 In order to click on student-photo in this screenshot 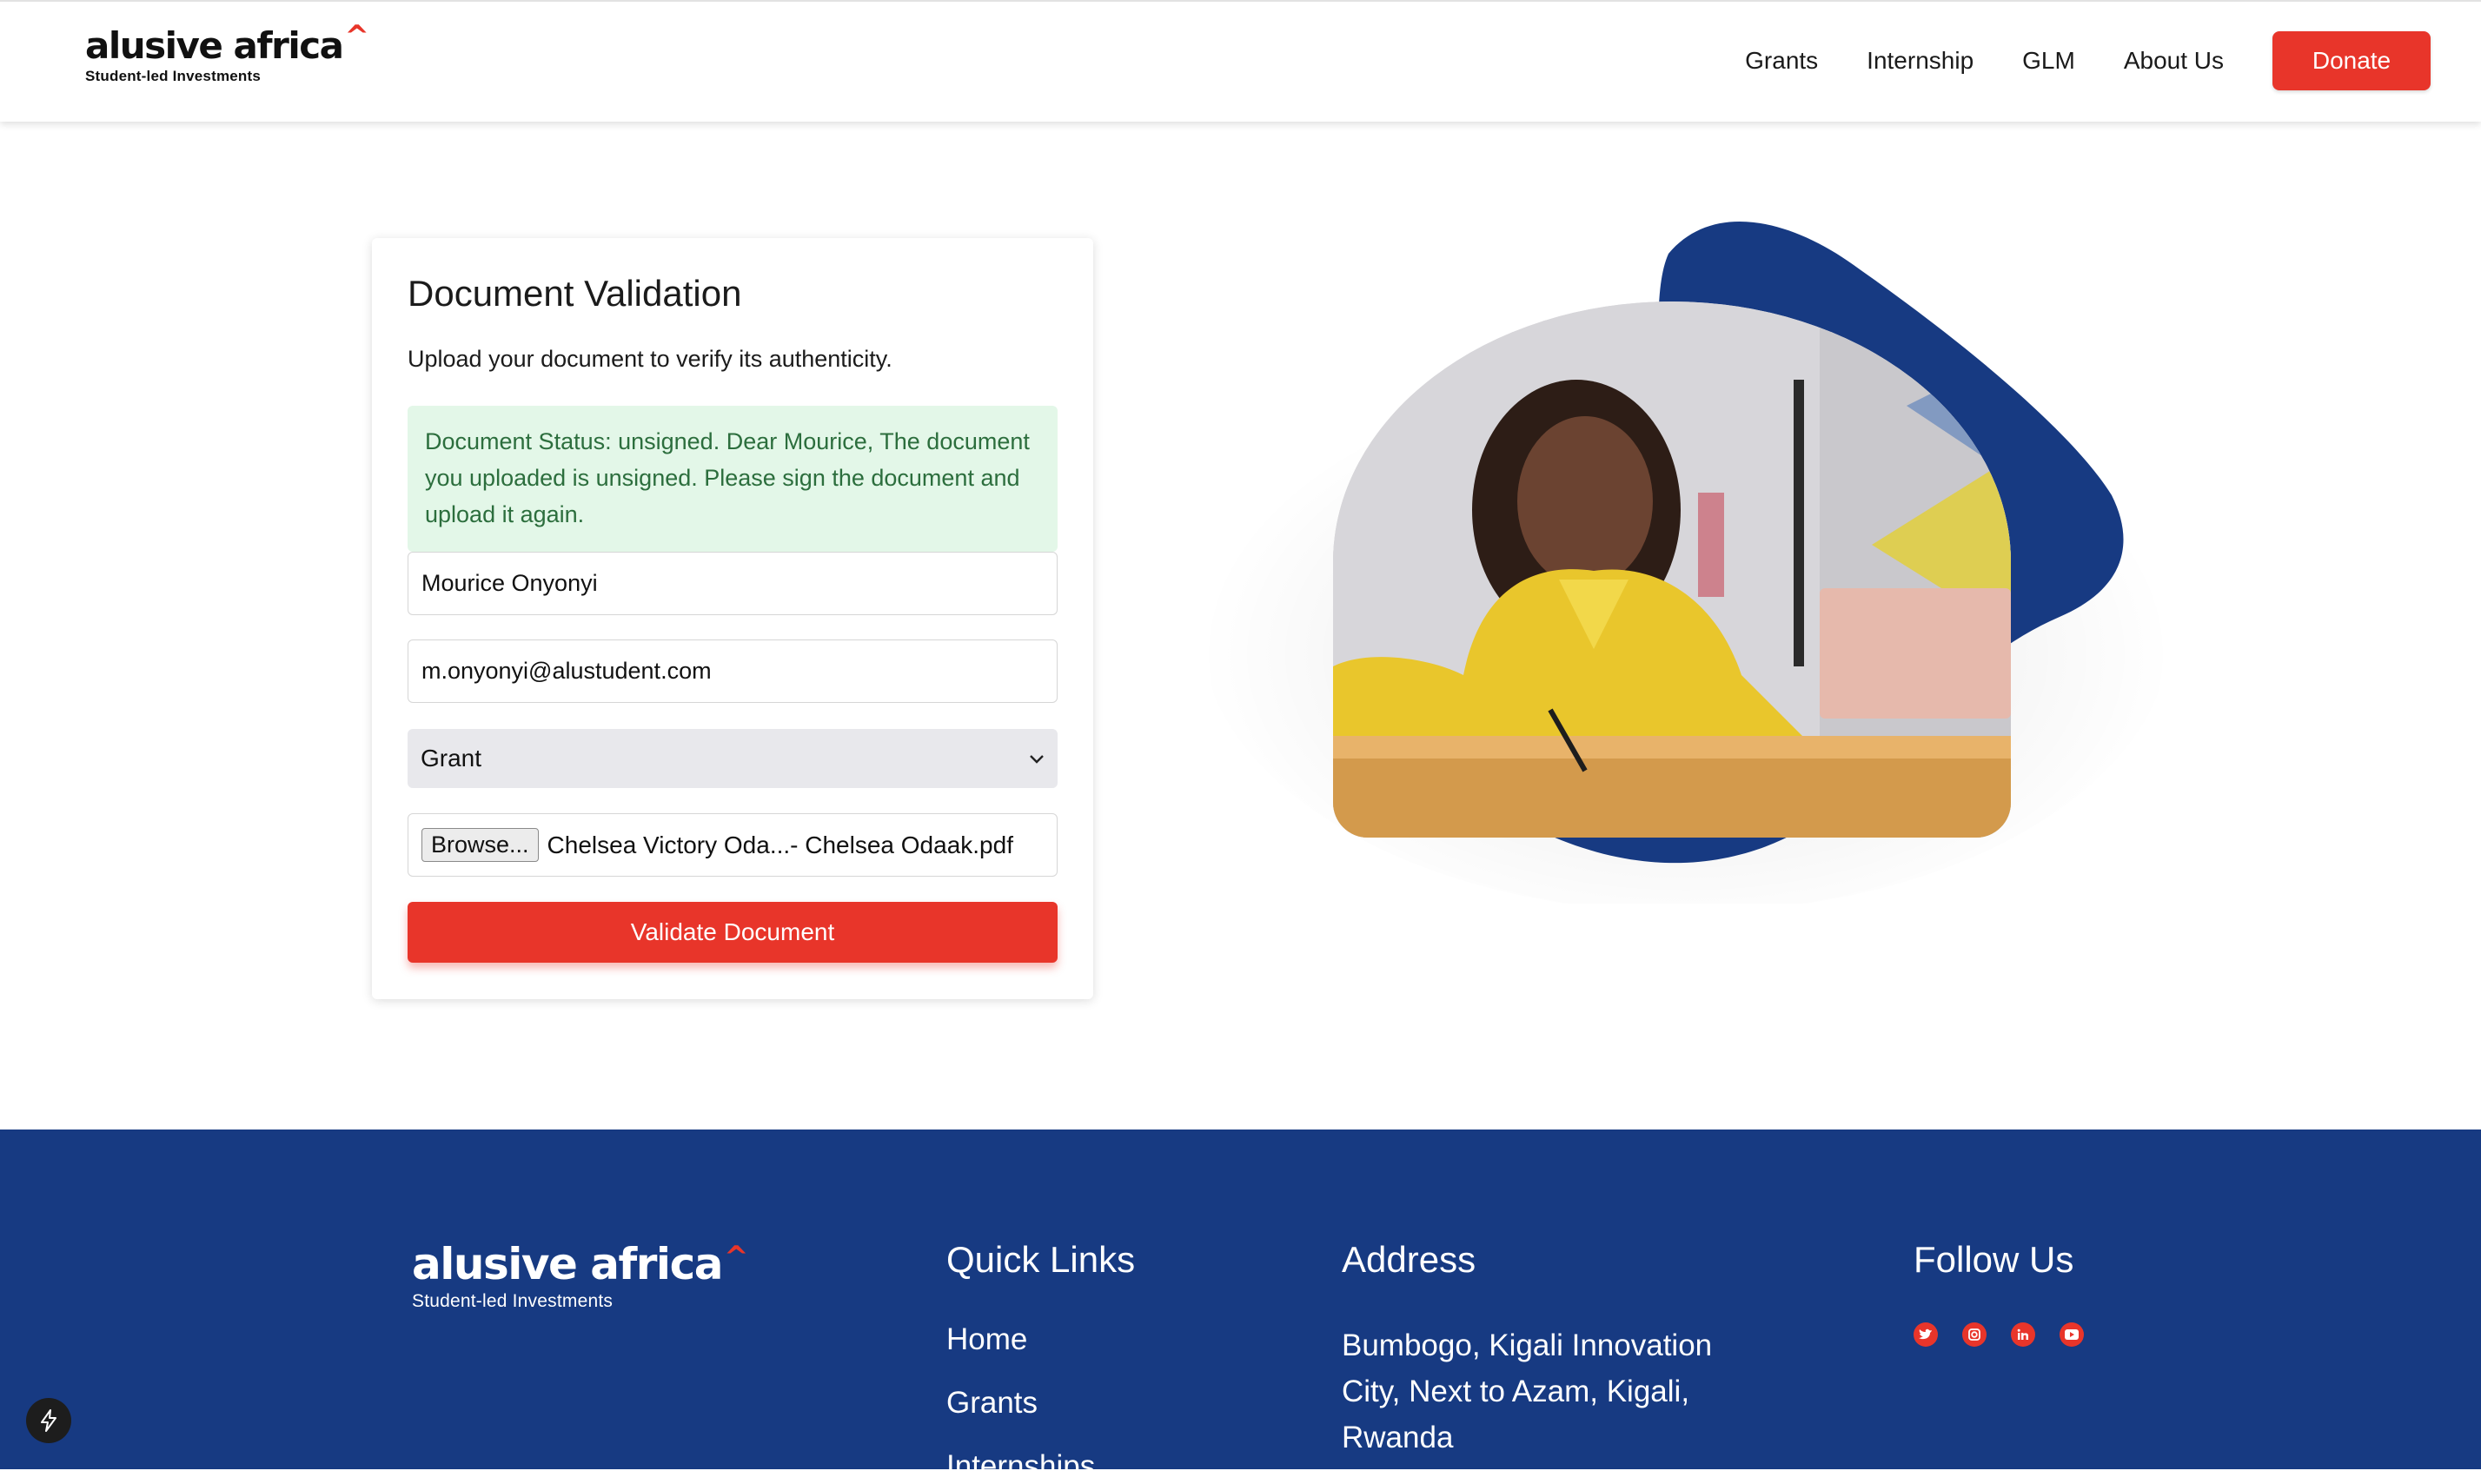, I will do `click(1672, 569)`.